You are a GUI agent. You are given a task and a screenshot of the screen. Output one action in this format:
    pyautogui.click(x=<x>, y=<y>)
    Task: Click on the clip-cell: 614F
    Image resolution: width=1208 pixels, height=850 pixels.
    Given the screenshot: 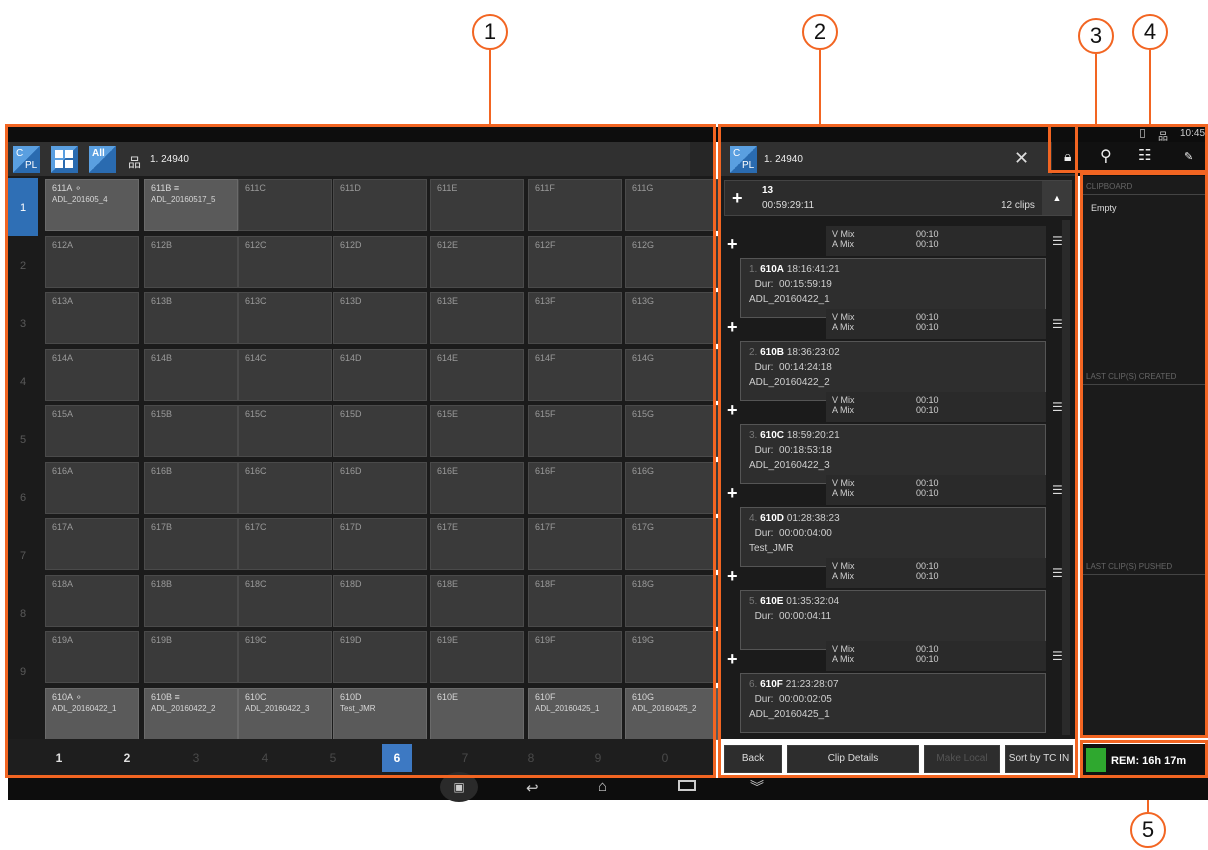 What is the action you would take?
    pyautogui.click(x=575, y=374)
    